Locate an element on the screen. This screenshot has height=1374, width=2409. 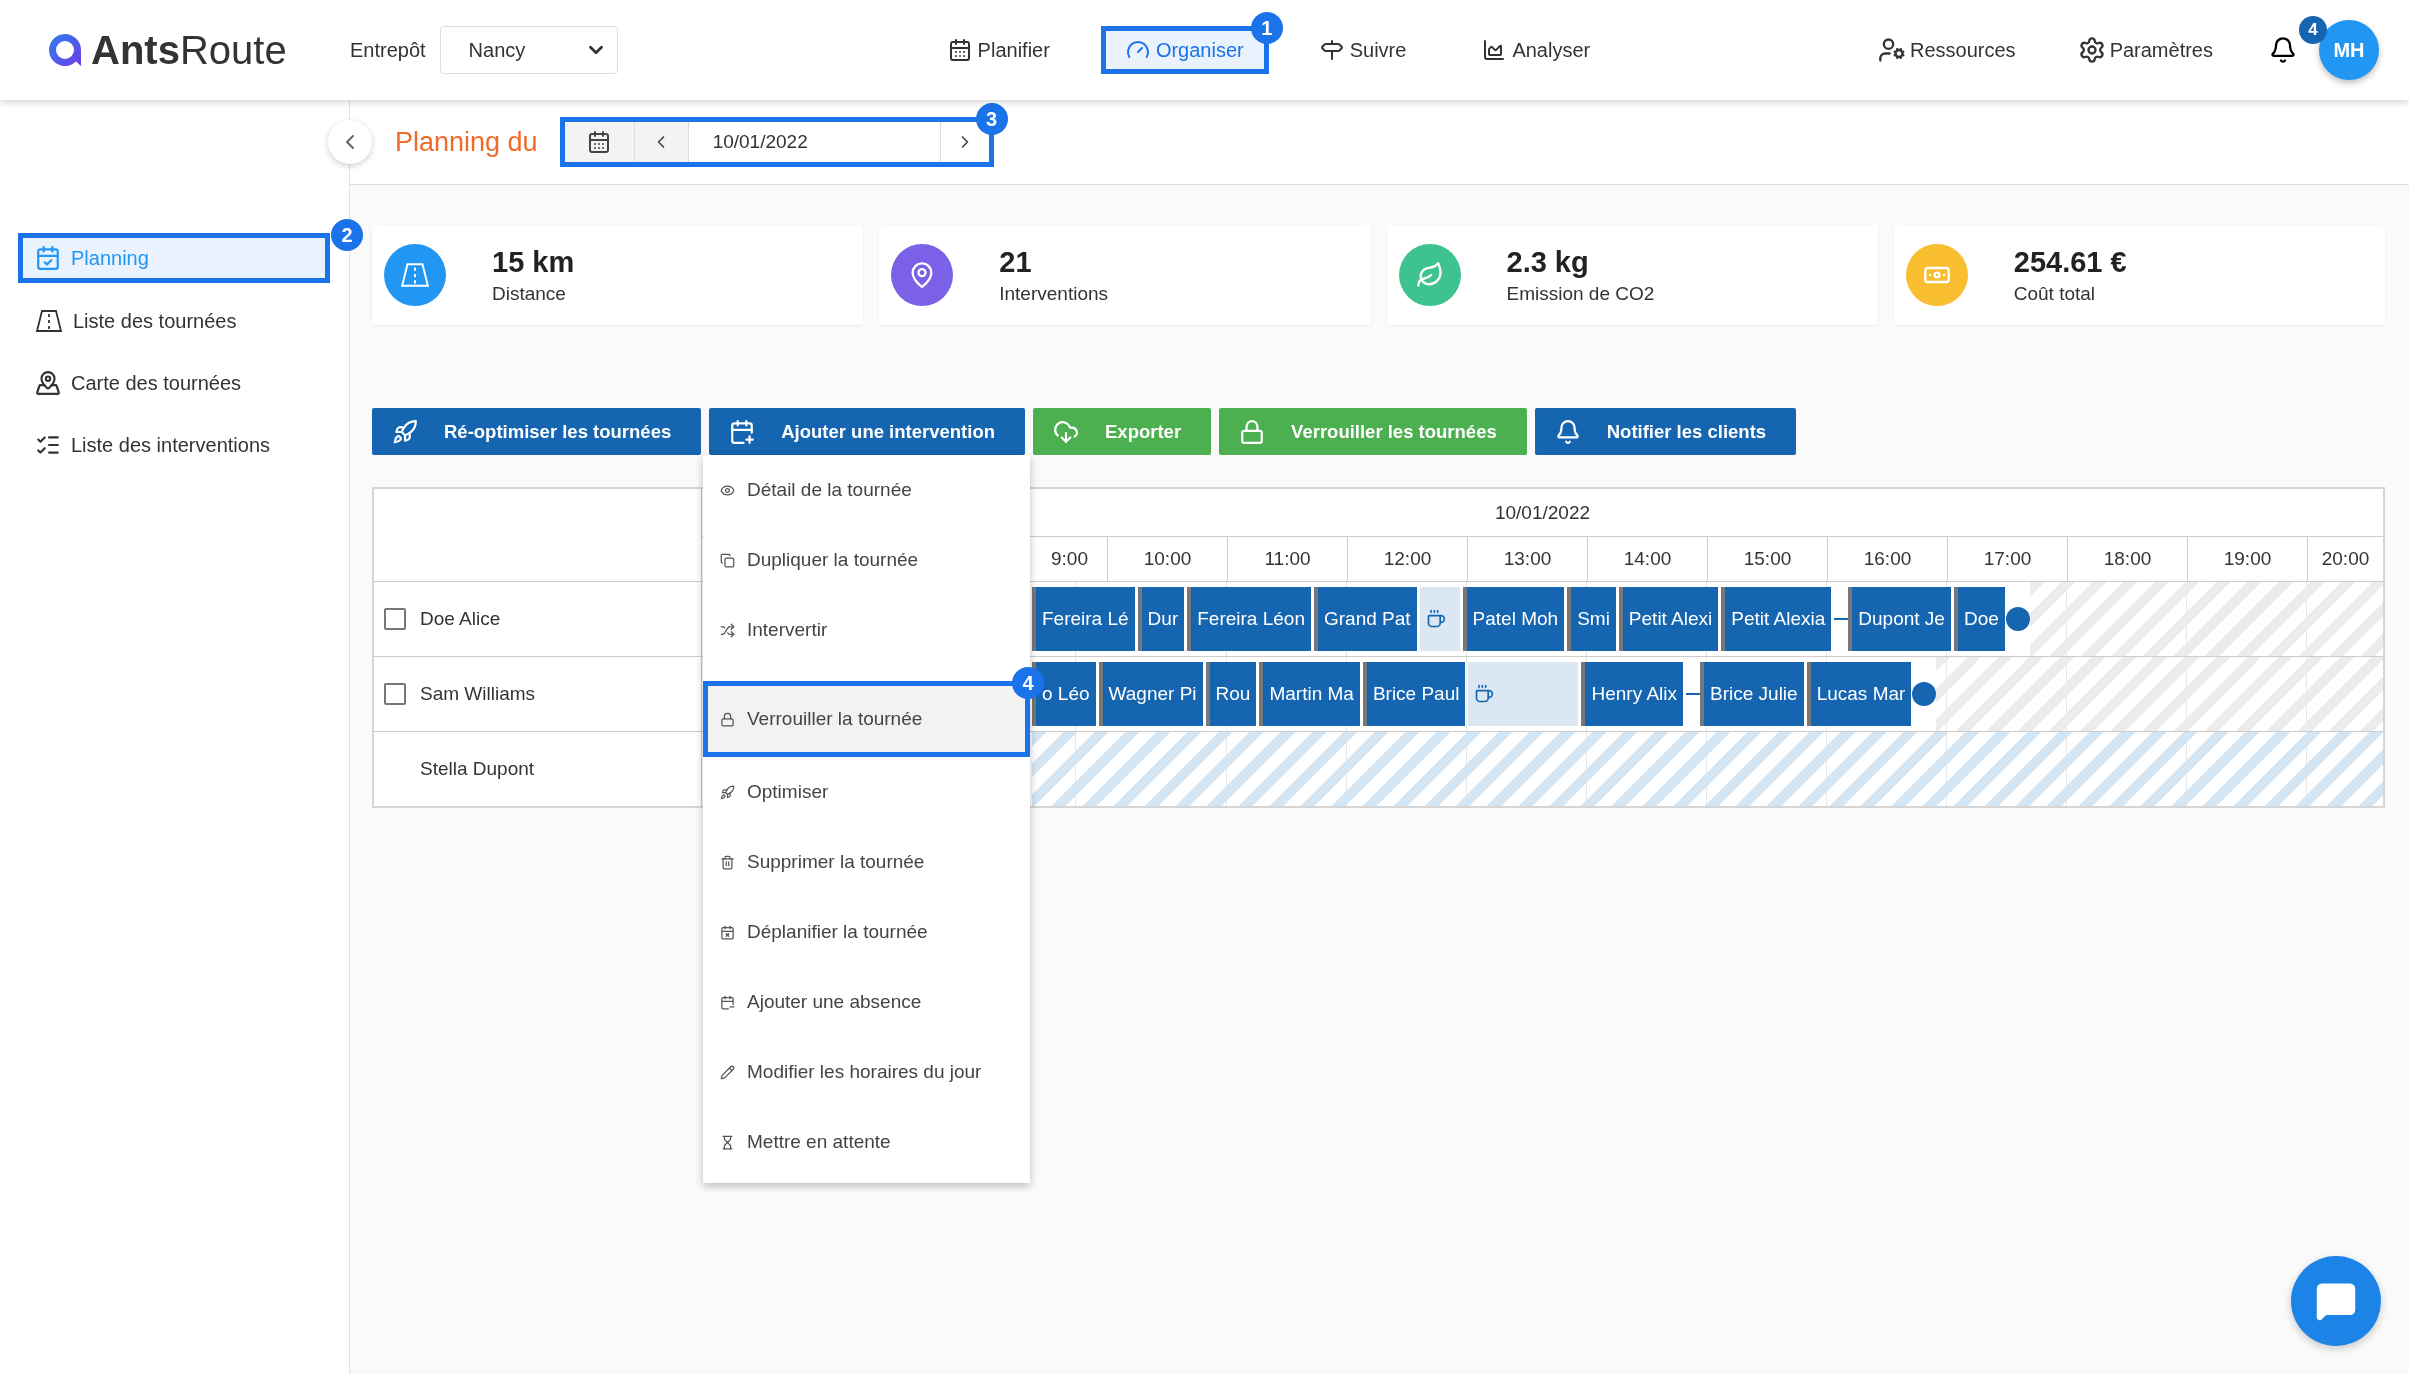
calendar-check-icon is located at coordinates (48, 258).